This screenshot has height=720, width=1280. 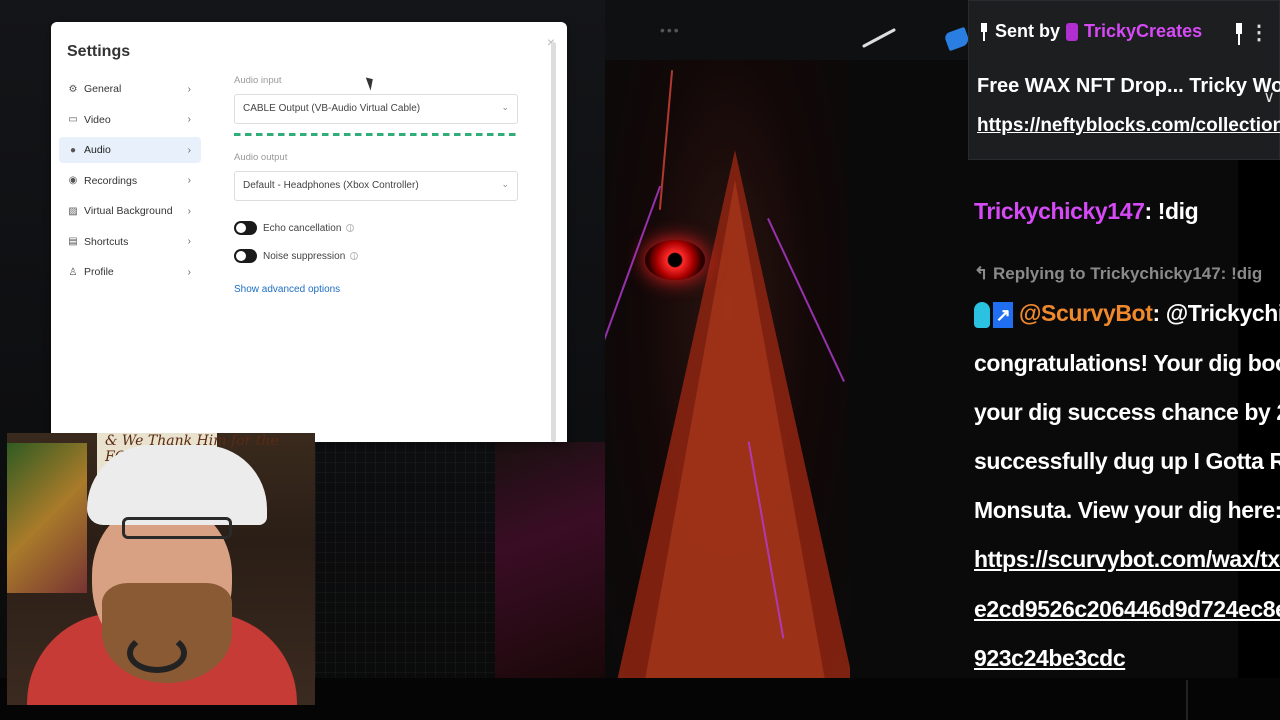 What do you see at coordinates (984, 31) in the screenshot?
I see `pin-icon` at bounding box center [984, 31].